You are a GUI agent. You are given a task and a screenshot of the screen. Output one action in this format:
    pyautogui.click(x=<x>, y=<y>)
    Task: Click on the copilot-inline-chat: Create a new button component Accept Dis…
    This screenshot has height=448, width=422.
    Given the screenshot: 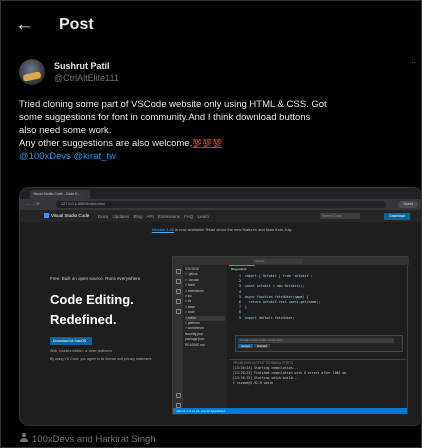 What is the action you would take?
    pyautogui.click(x=319, y=343)
    